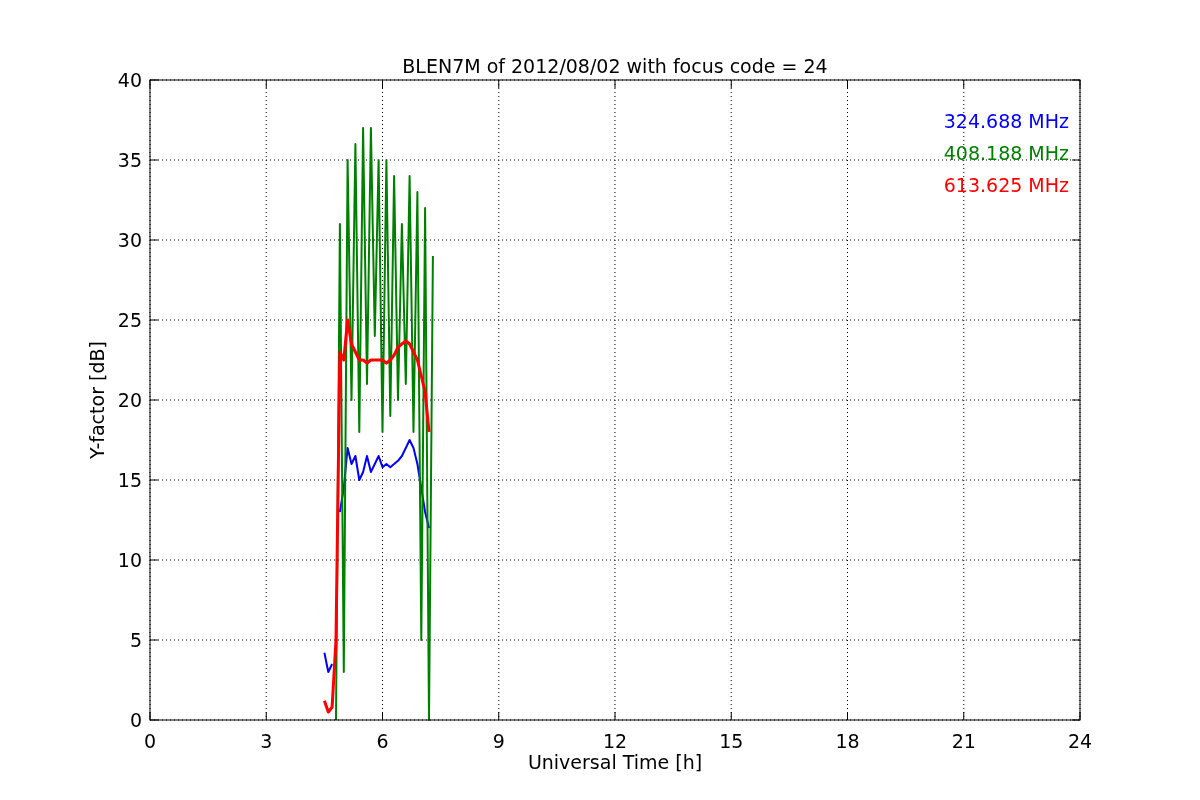  I want to click on y-tick-label: 15, so click(129, 480).